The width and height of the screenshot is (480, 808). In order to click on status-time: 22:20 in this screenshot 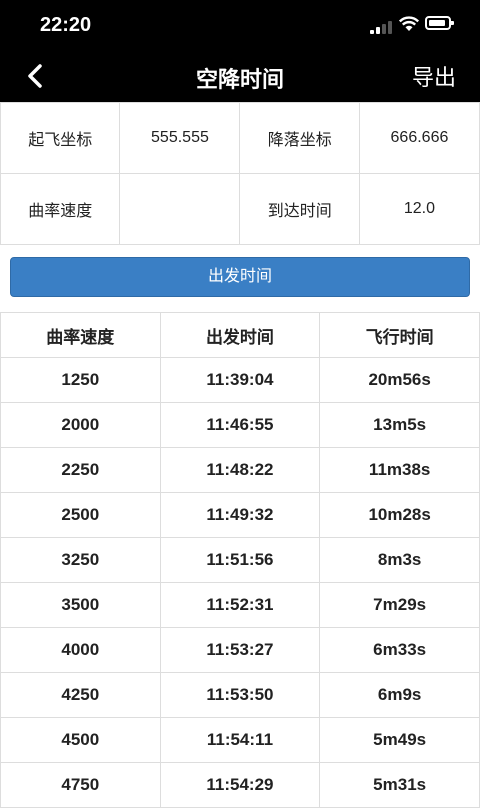, I will do `click(66, 25)`.